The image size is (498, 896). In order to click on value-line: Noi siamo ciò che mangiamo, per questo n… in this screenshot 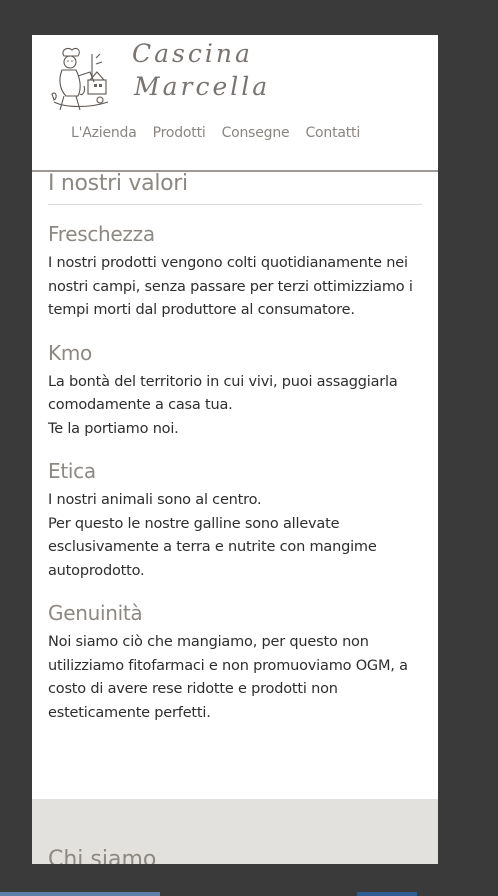, I will do `click(228, 677)`.